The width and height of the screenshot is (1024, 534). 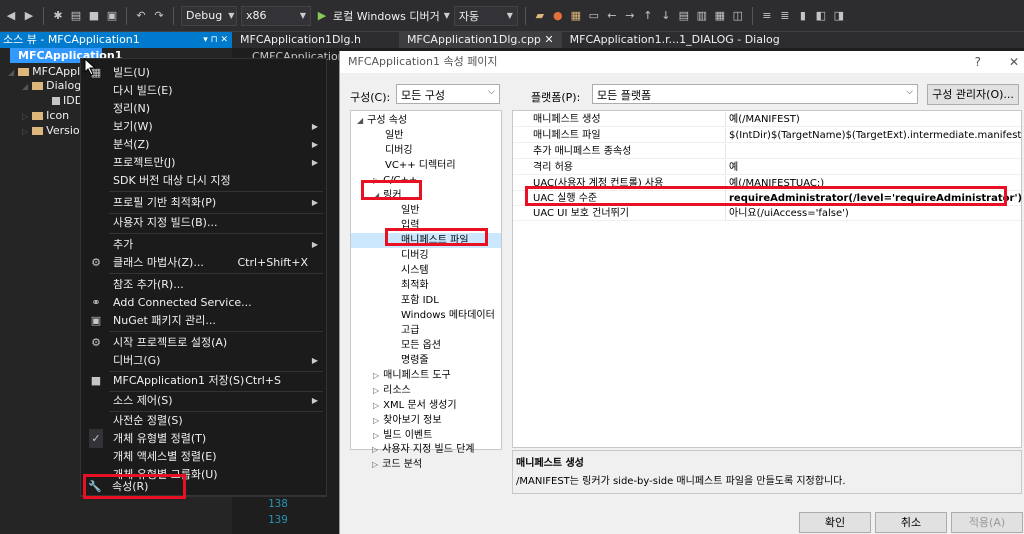 What do you see at coordinates (803, 16) in the screenshot?
I see `bookmark-icon: ▮` at bounding box center [803, 16].